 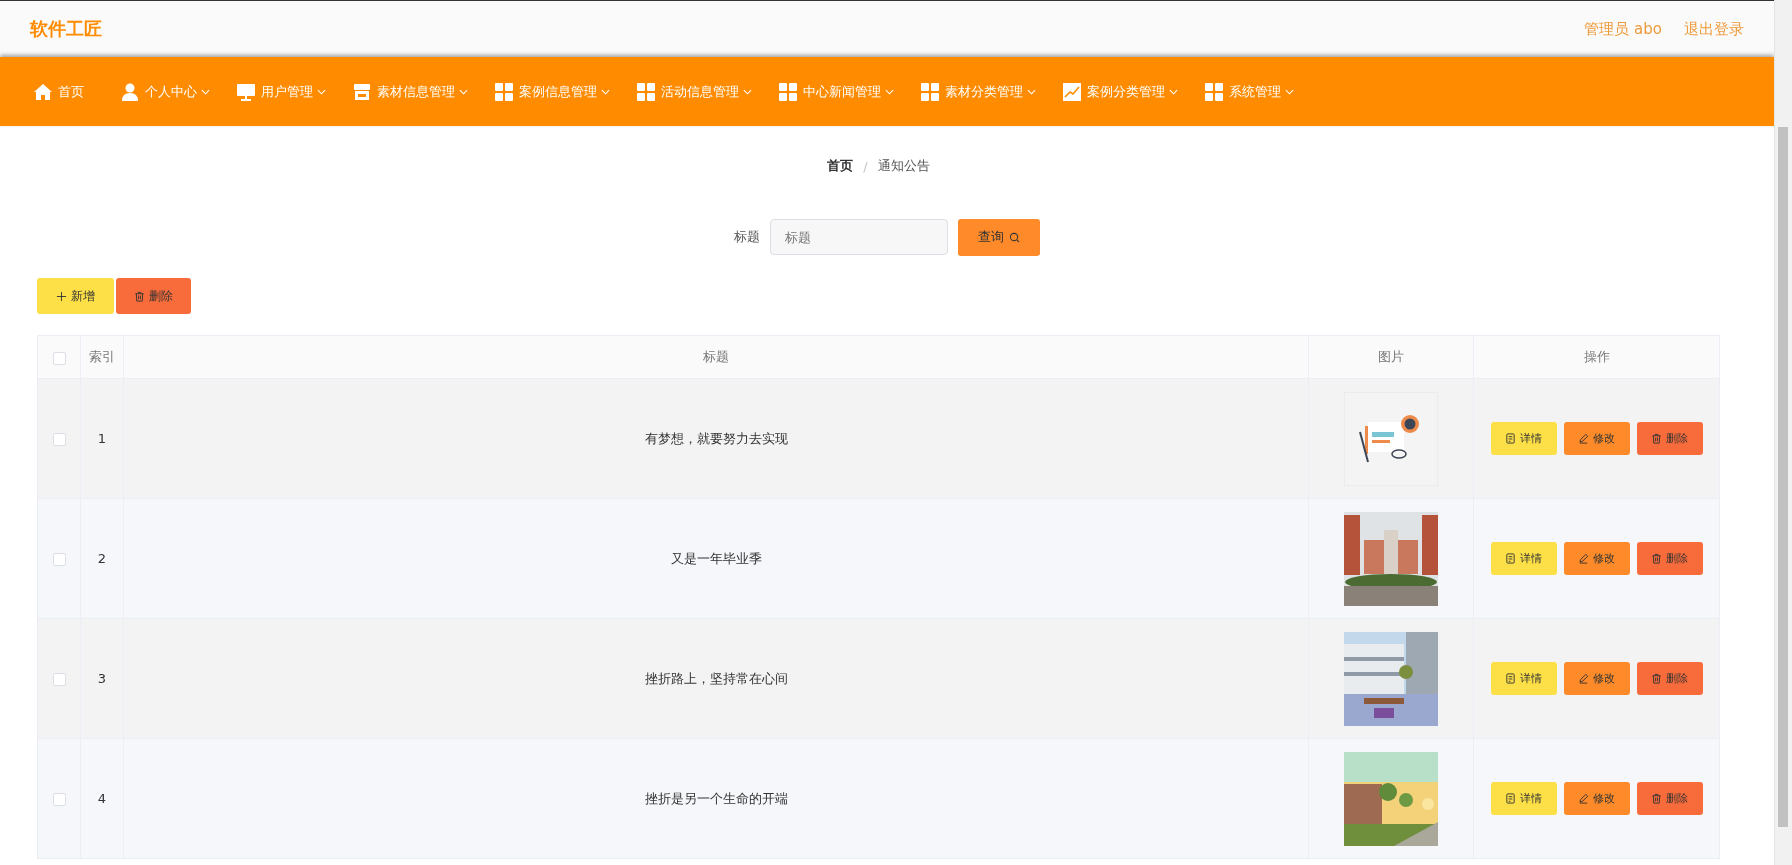 I want to click on column-header: 图片, so click(x=1391, y=357).